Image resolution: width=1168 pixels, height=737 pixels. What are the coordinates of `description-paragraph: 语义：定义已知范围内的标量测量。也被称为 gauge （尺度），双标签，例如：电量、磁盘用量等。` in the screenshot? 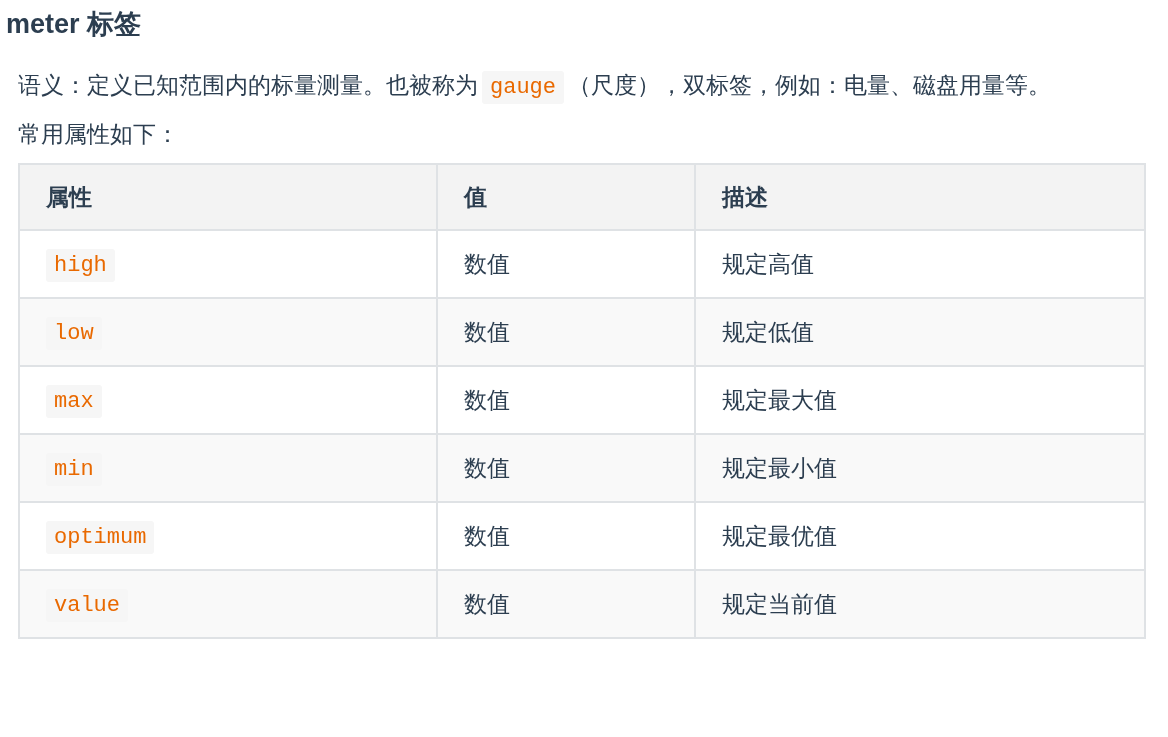 It's located at (582, 86).